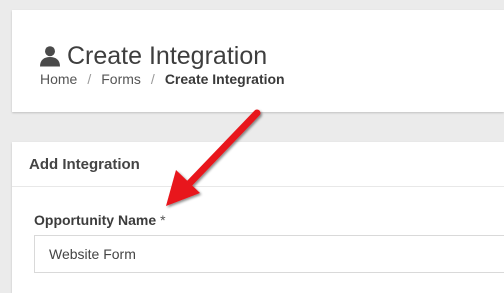 Image resolution: width=504 pixels, height=293 pixels. I want to click on page-title: Create Integration, so click(153, 56).